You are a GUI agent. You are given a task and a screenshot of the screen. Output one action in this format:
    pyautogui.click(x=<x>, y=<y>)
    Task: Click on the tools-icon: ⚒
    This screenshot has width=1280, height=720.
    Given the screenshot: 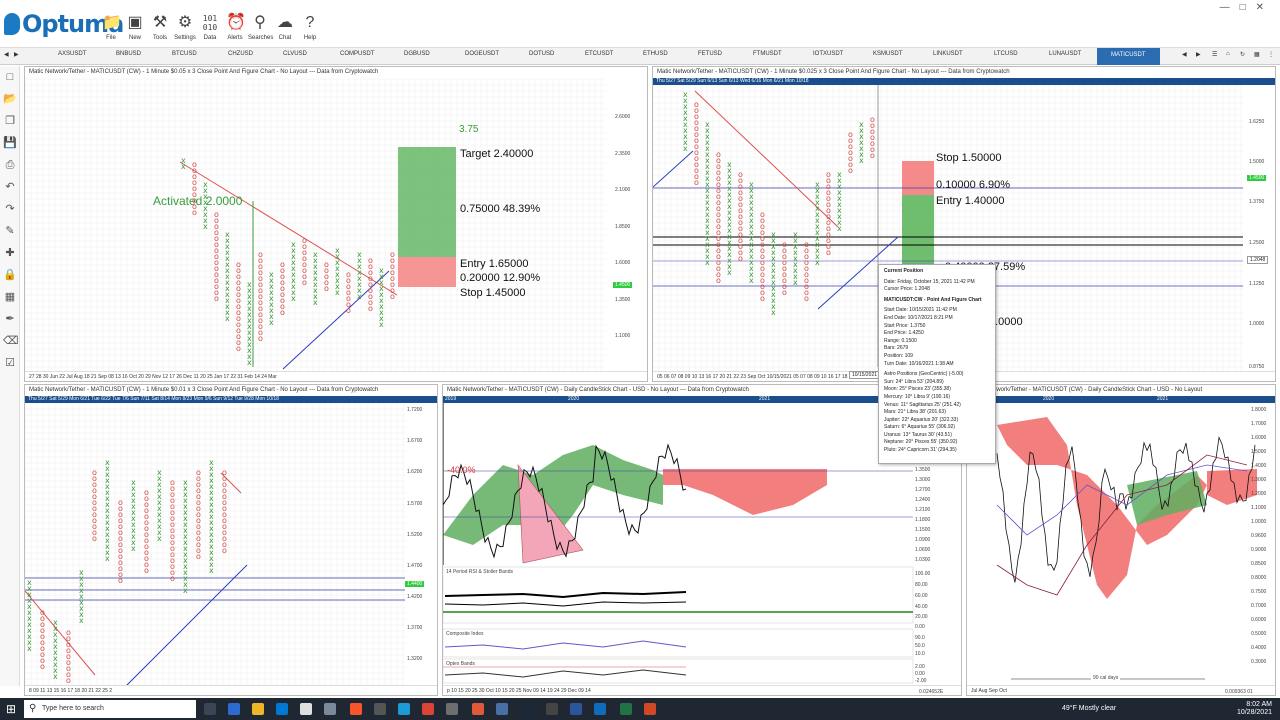 What is the action you would take?
    pyautogui.click(x=160, y=22)
    